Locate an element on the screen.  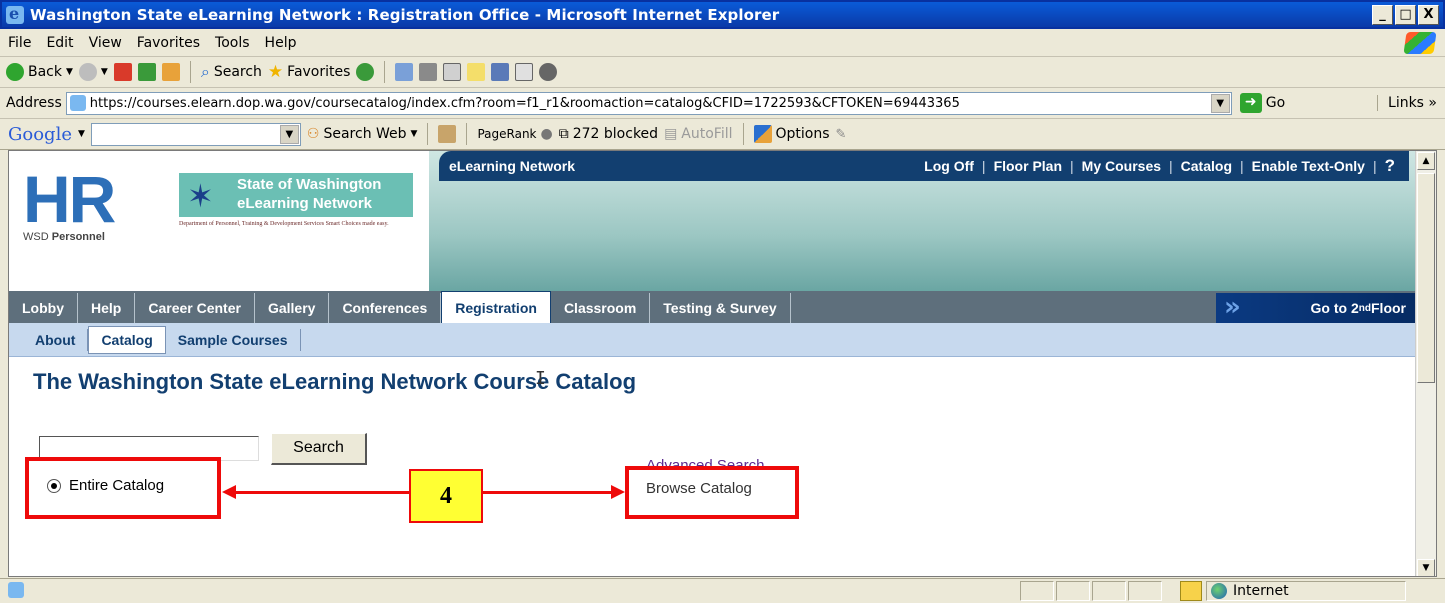
menu-file: File is located at coordinates (19, 43).